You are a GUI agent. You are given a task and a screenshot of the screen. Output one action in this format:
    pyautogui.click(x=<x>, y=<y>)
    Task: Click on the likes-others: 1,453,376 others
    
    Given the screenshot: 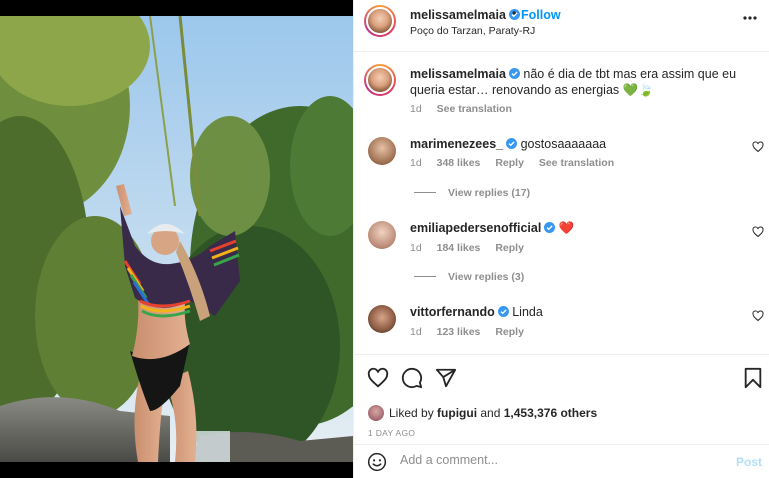 What is the action you would take?
    pyautogui.click(x=550, y=413)
    